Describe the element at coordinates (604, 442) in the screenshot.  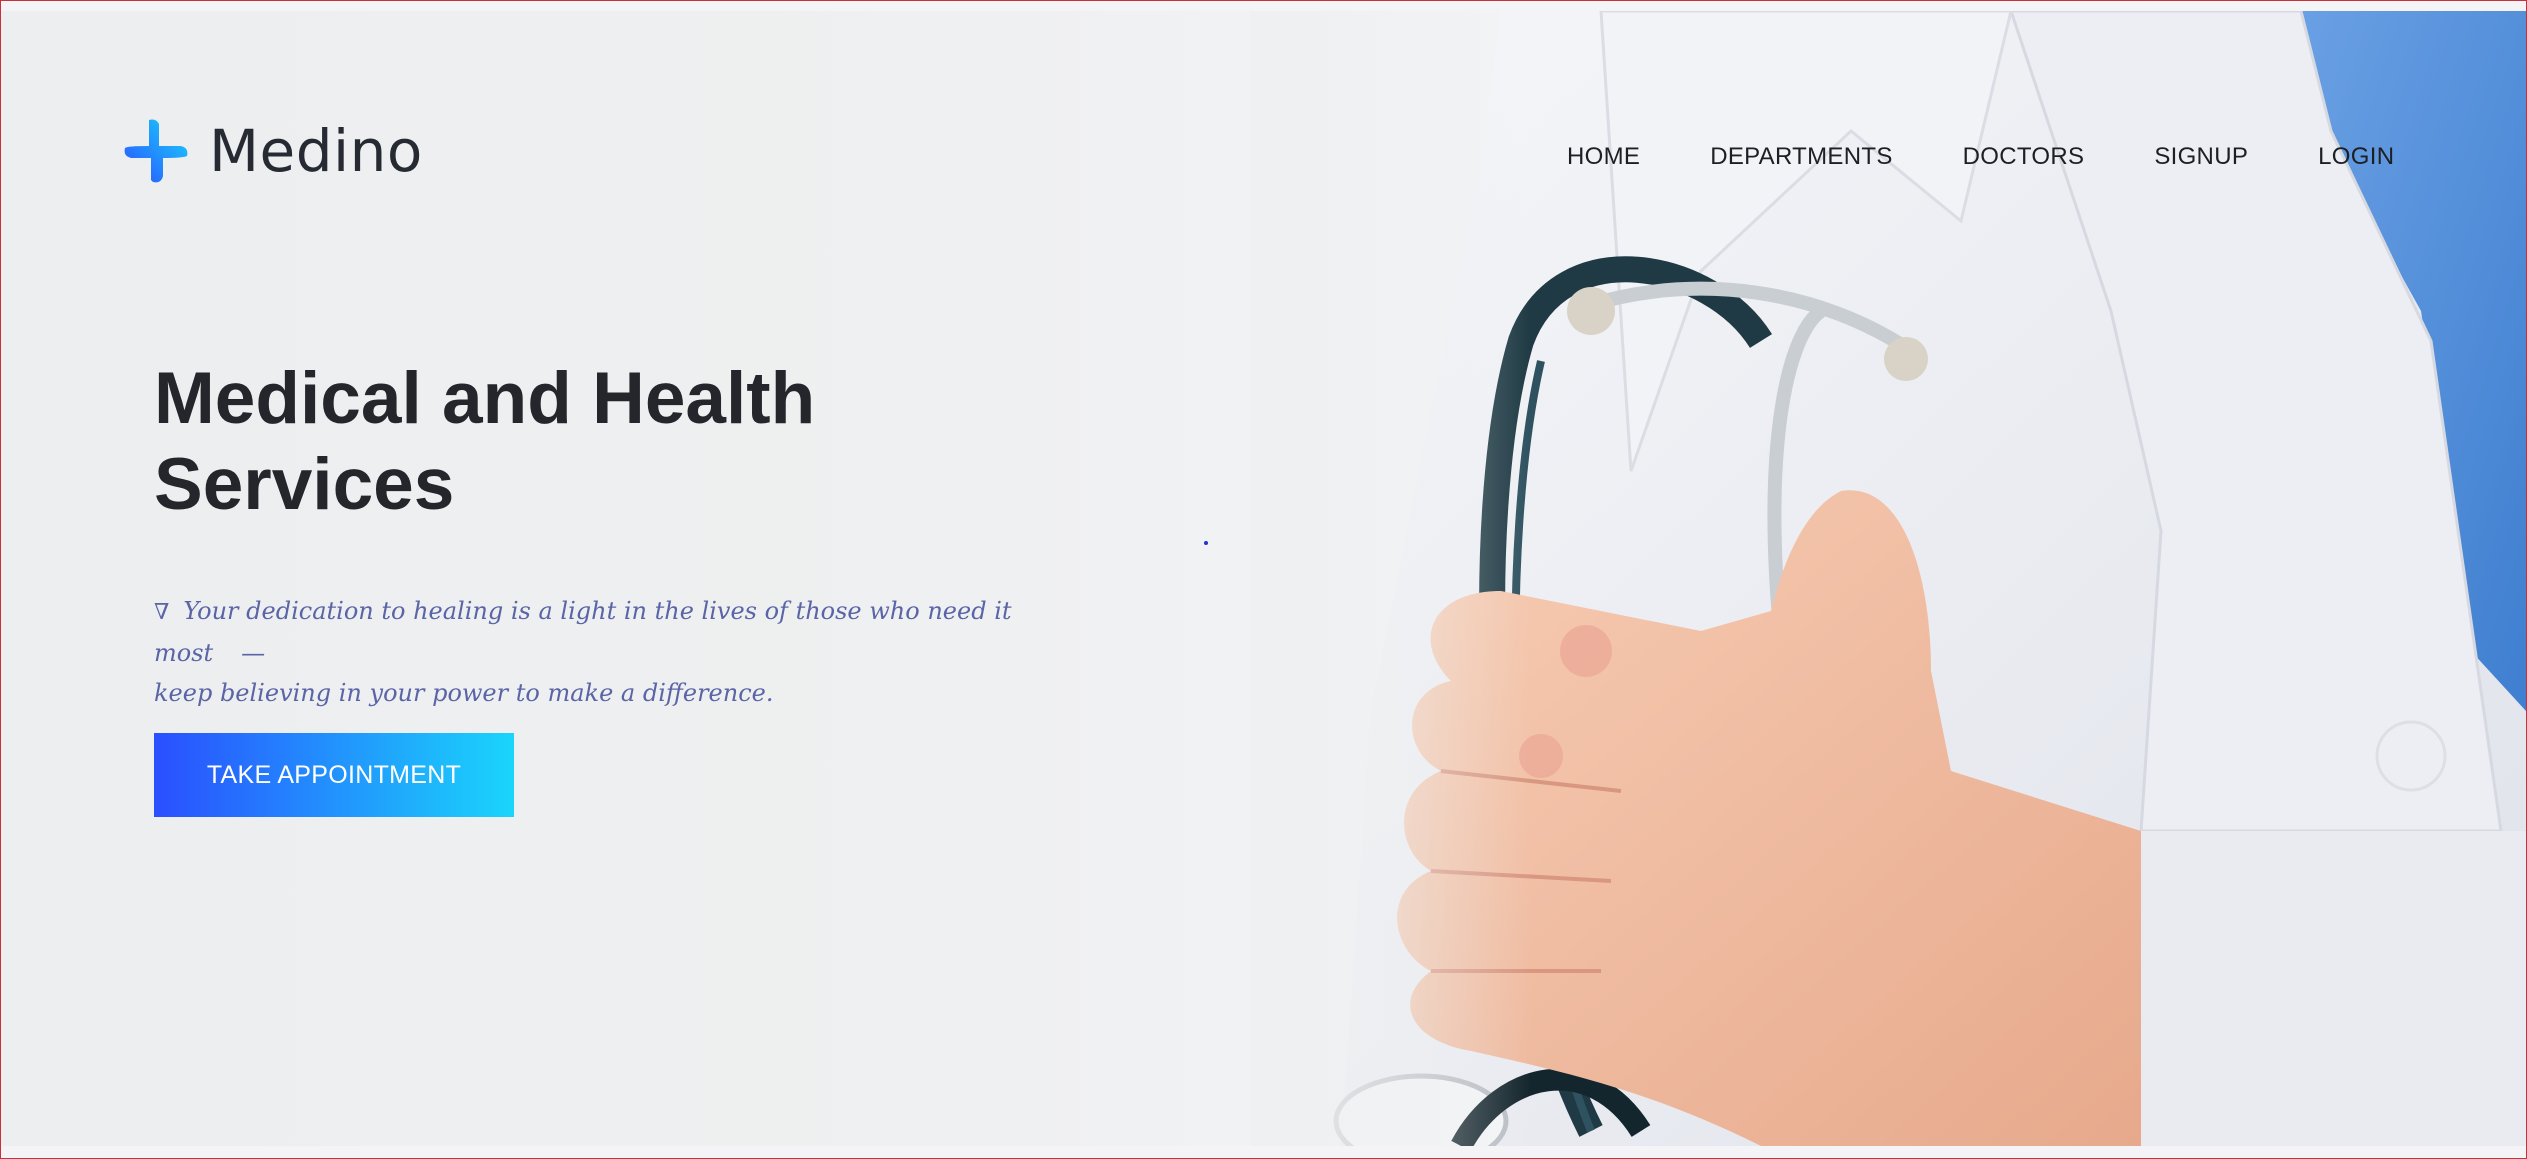
I see `hero-title: Medical and Health Services` at that location.